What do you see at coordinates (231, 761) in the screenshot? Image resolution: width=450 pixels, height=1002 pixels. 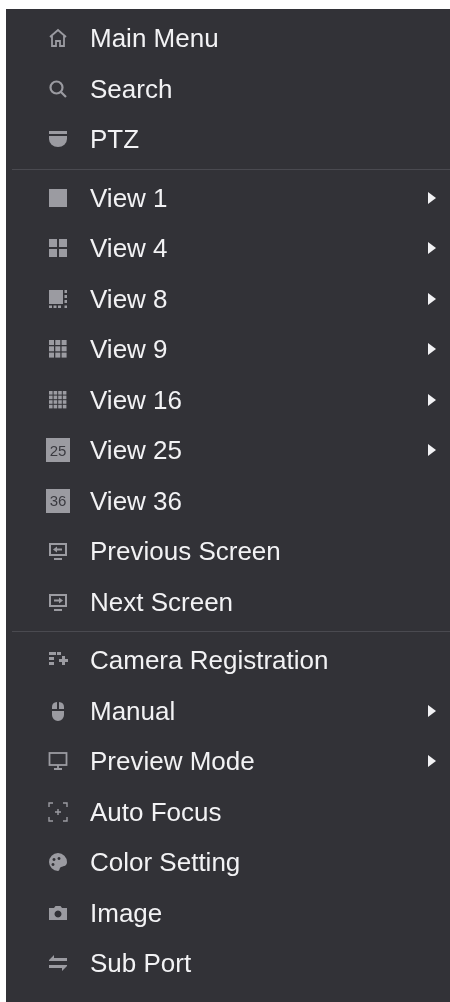 I see `menu-item: Preview Mode` at bounding box center [231, 761].